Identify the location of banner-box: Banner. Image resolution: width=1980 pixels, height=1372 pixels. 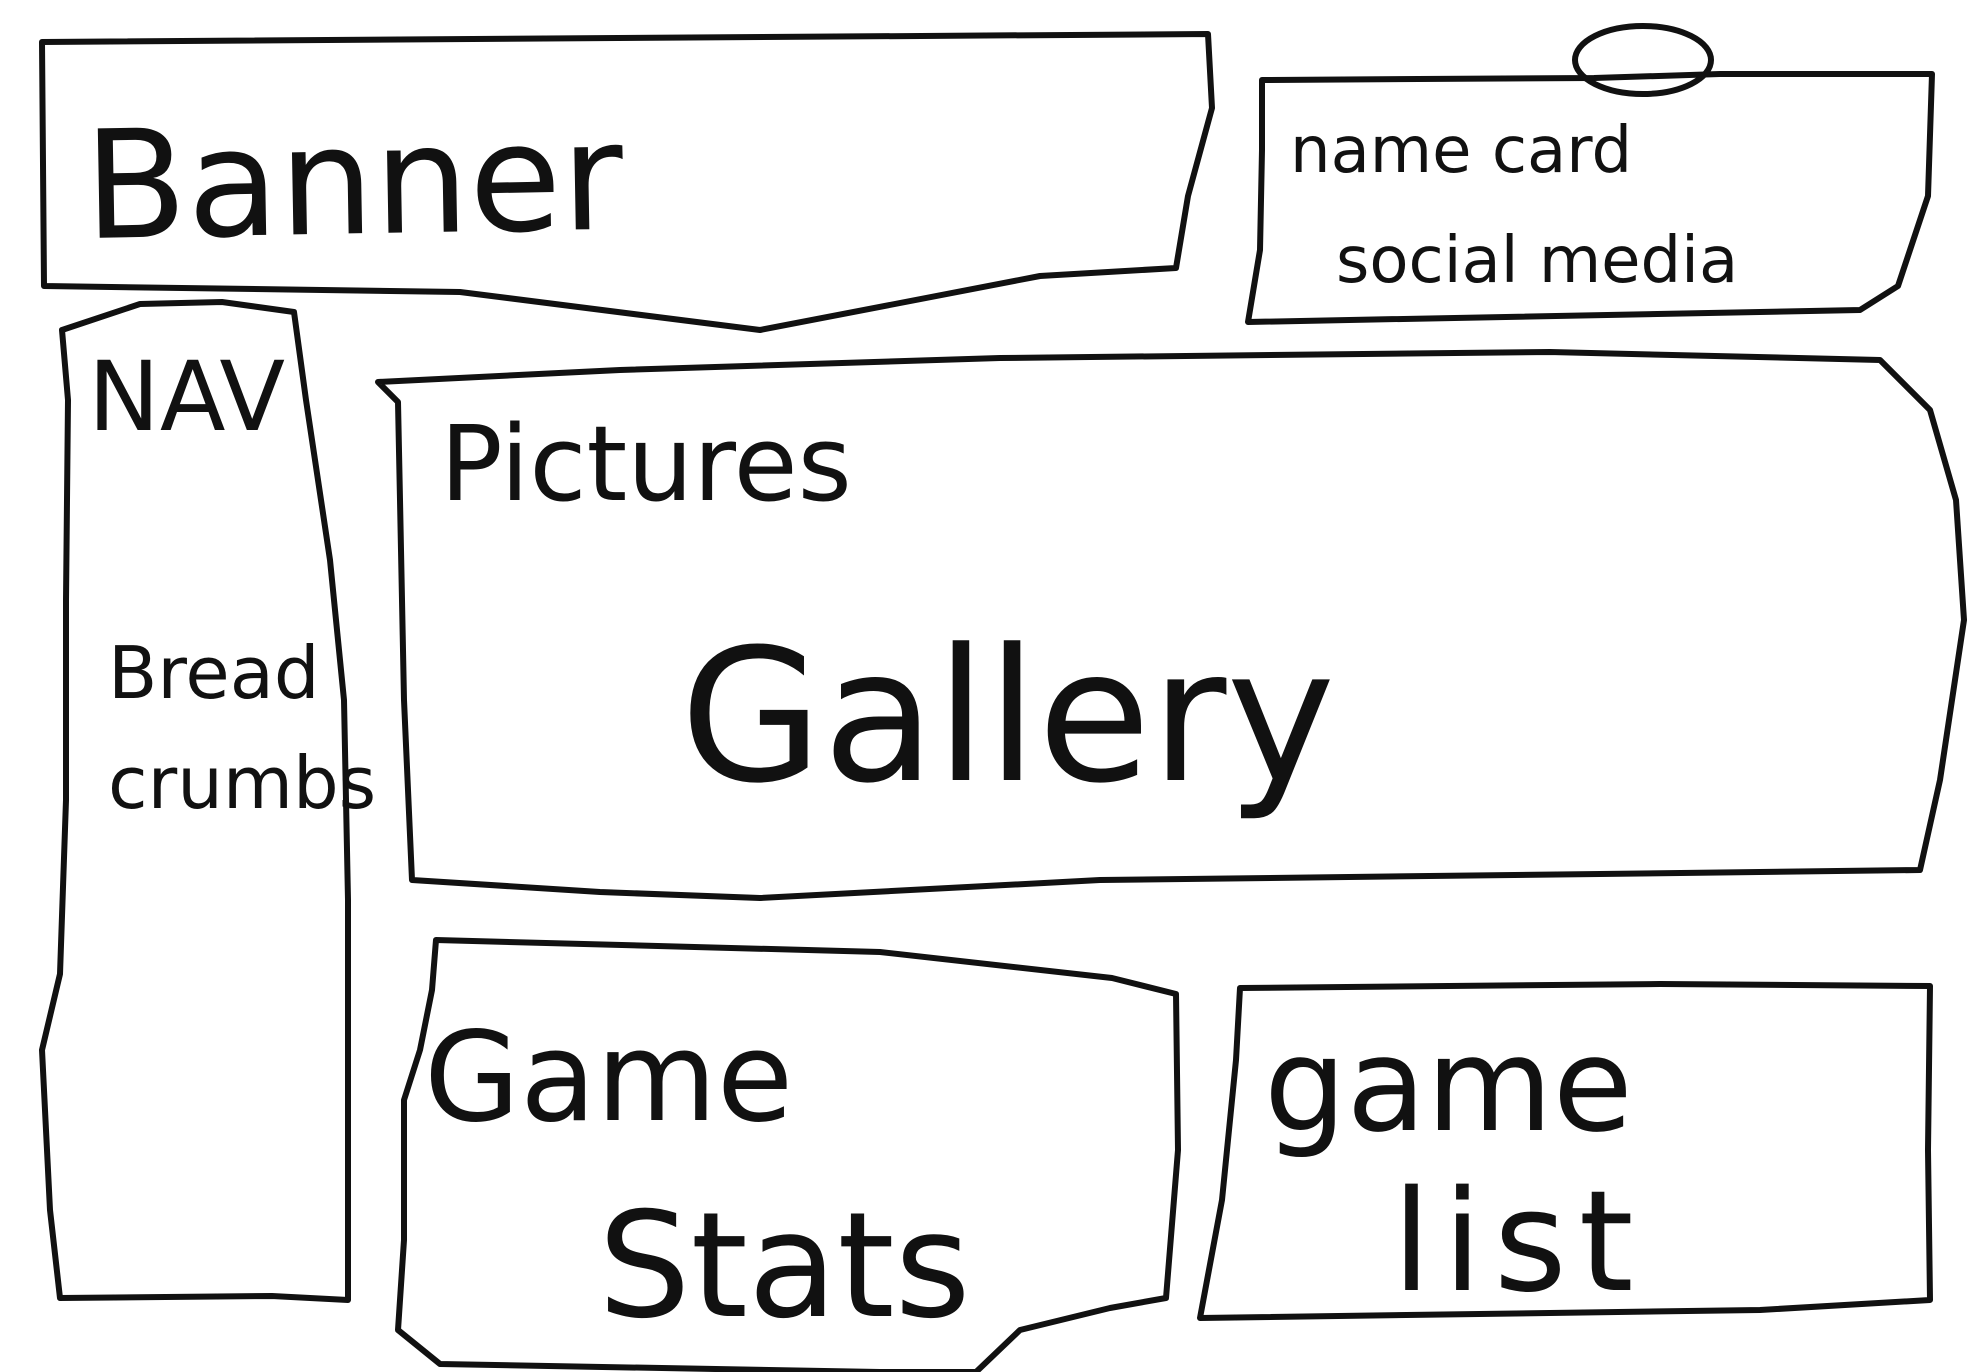
(627, 182).